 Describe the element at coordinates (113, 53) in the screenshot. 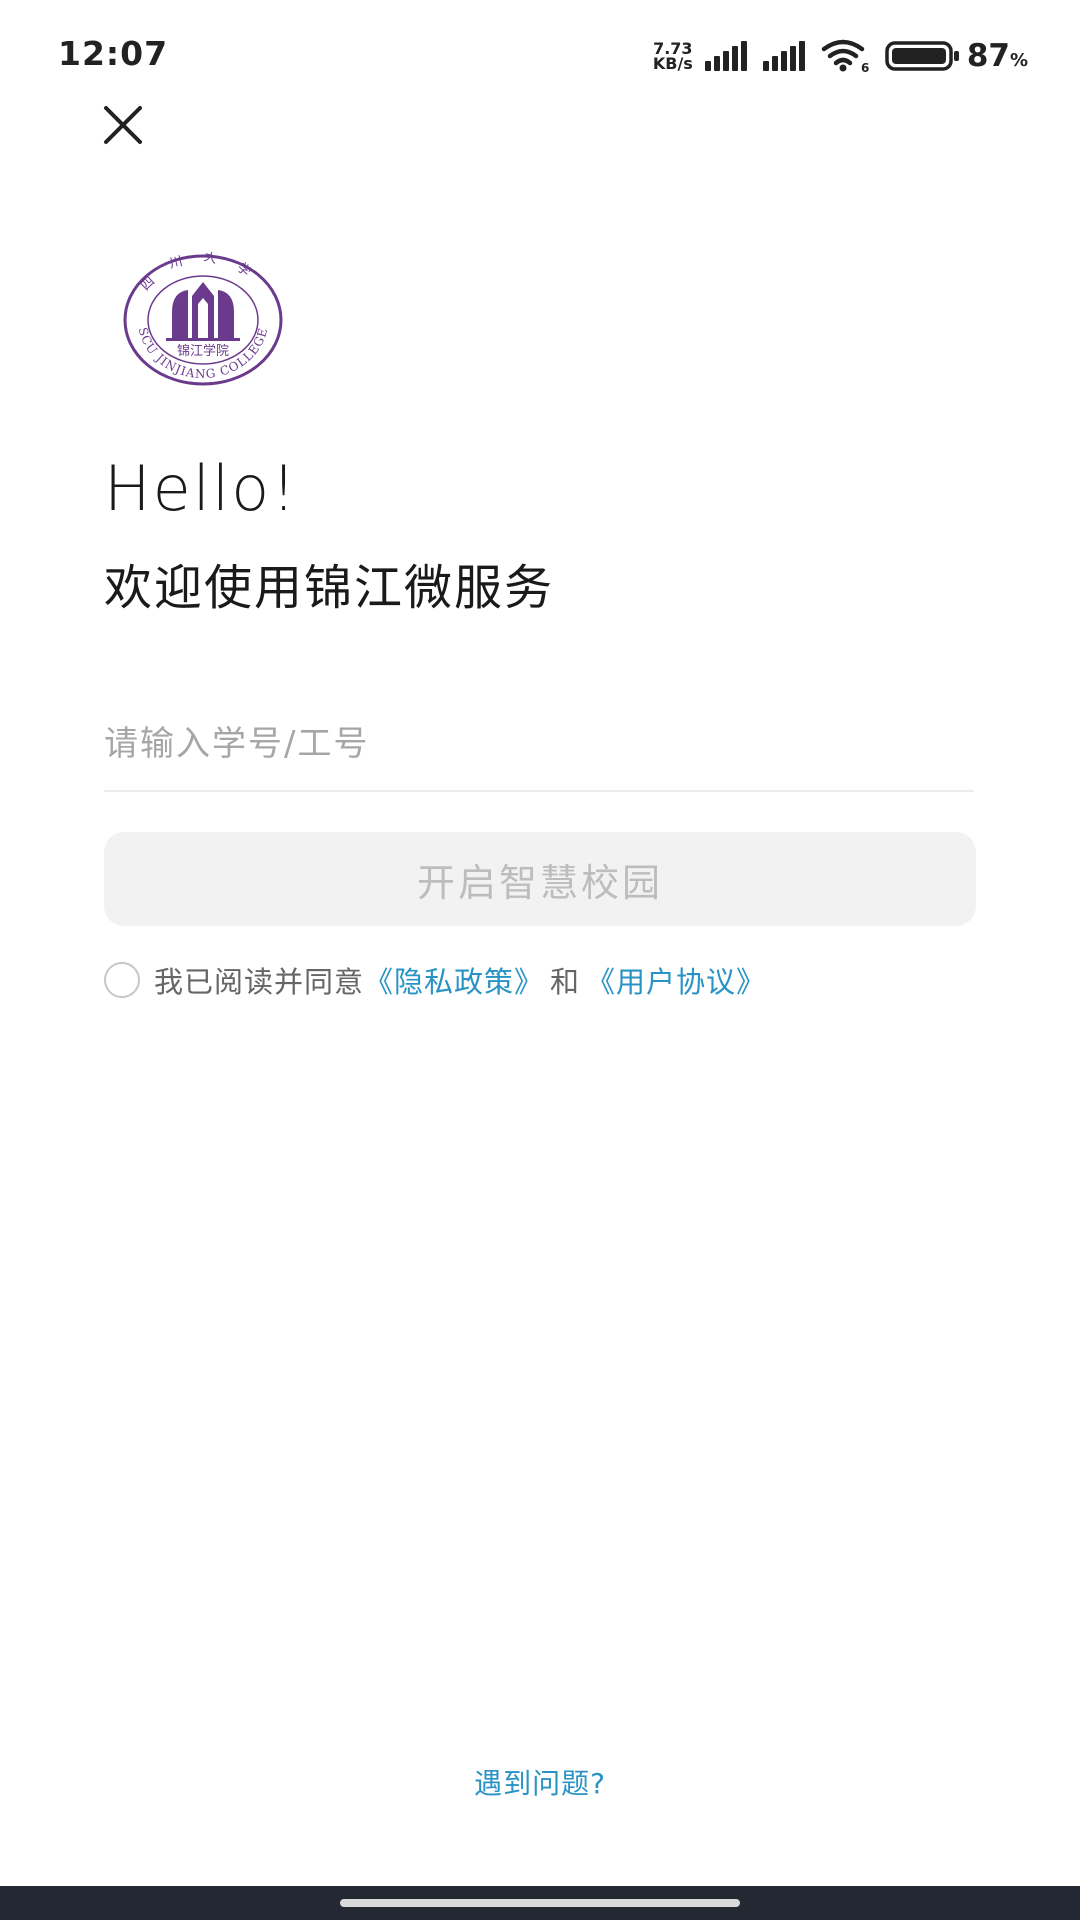

I see `status-time: 12:07` at that location.